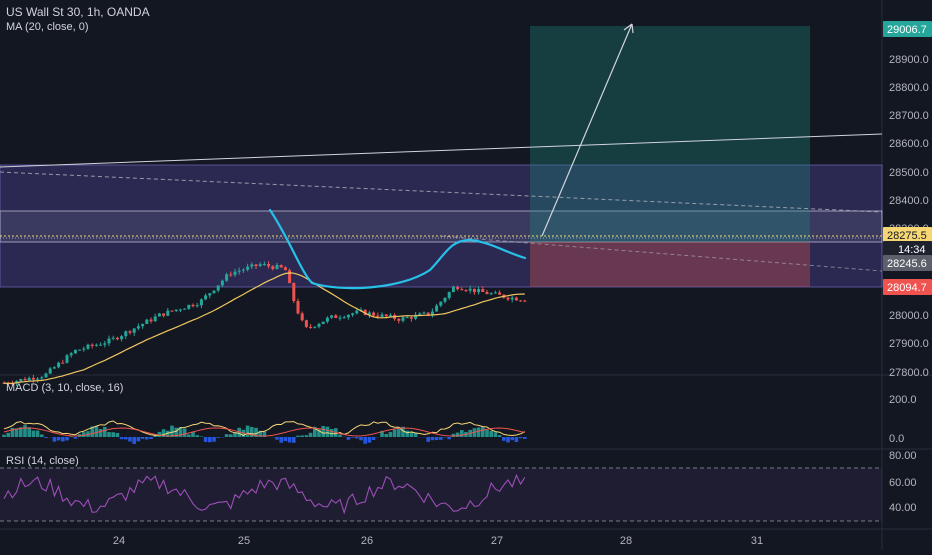 The height and width of the screenshot is (555, 932). Describe the element at coordinates (42, 461) in the screenshot. I see `rsi-title: RSI (14, close)` at that location.